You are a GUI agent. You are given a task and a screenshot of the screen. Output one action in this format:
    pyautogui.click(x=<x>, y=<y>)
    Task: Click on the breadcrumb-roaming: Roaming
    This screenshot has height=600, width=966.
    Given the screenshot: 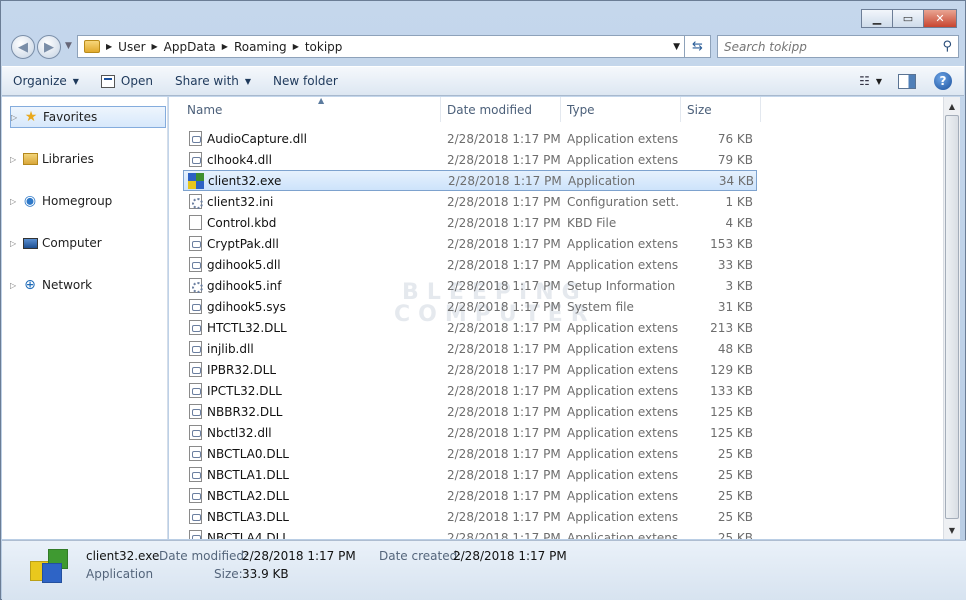 What is the action you would take?
    pyautogui.click(x=260, y=47)
    